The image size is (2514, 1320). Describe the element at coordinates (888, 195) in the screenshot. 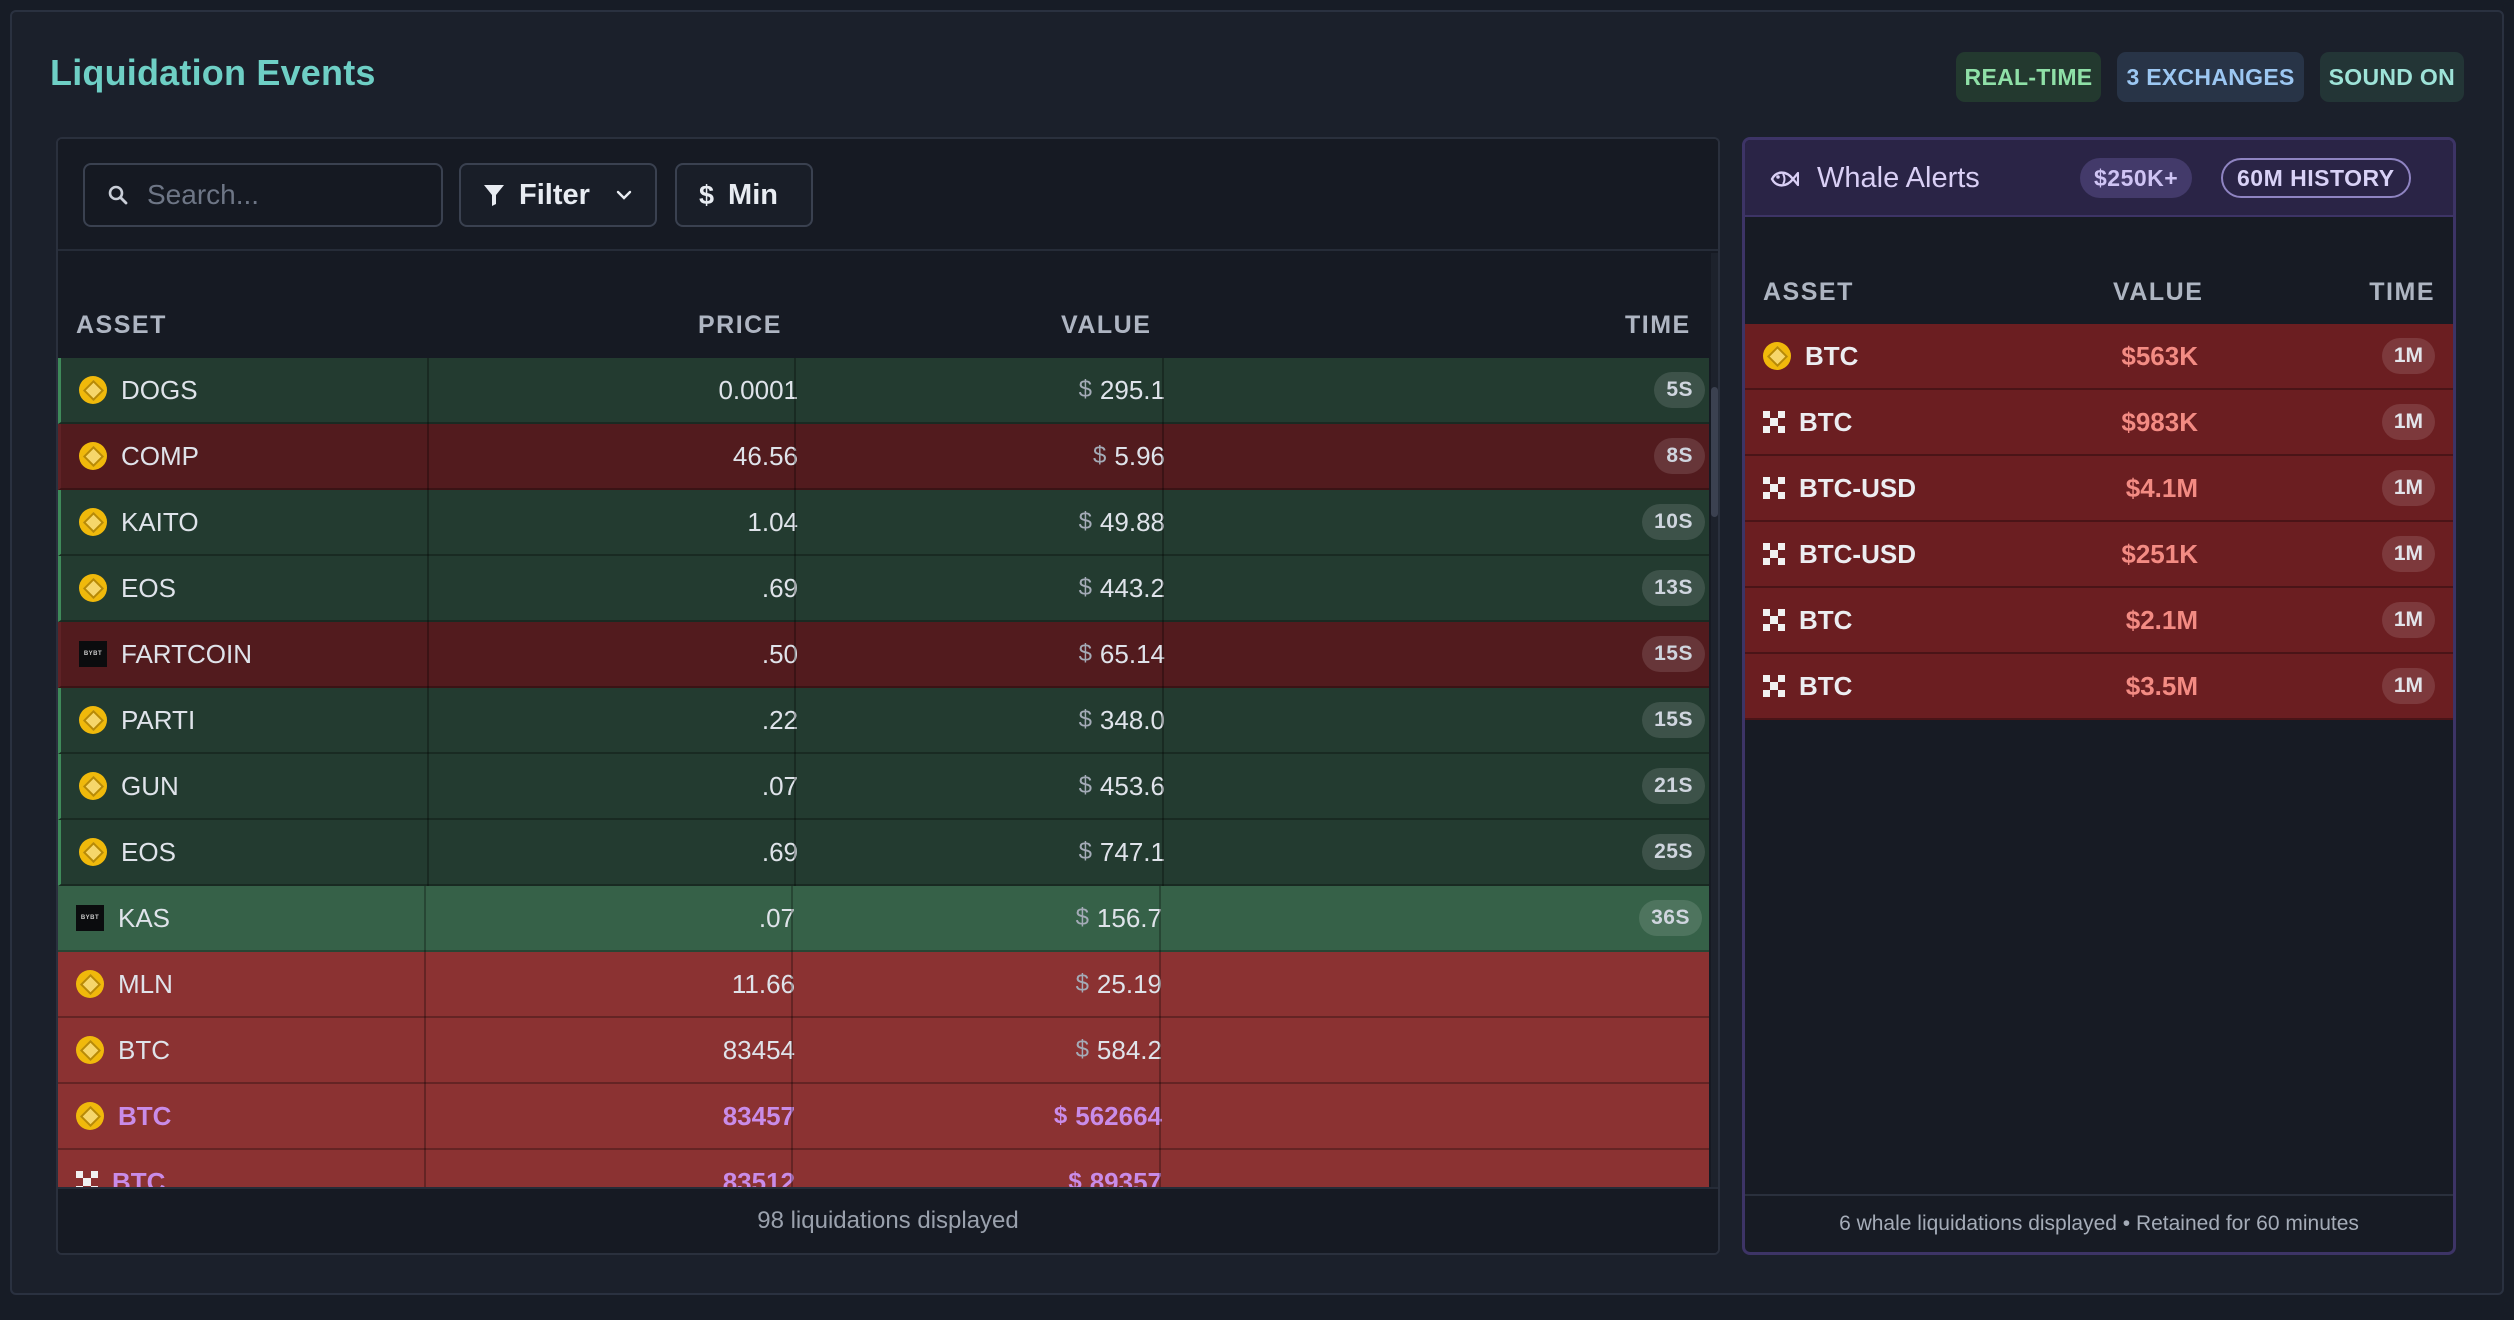

I see `toolbar: Filter $ Min` at that location.